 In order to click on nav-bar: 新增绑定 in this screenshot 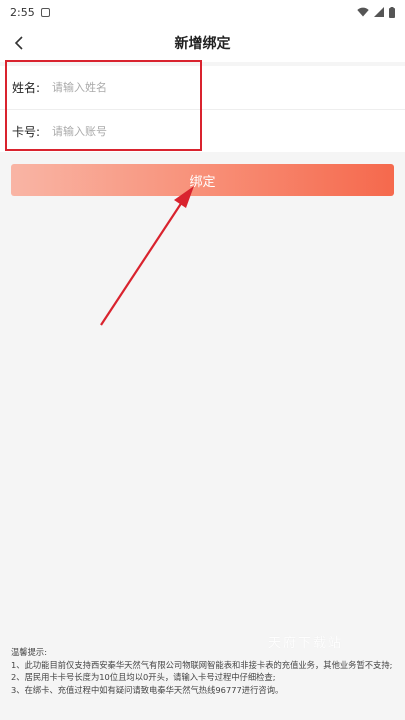, I will do `click(202, 43)`.